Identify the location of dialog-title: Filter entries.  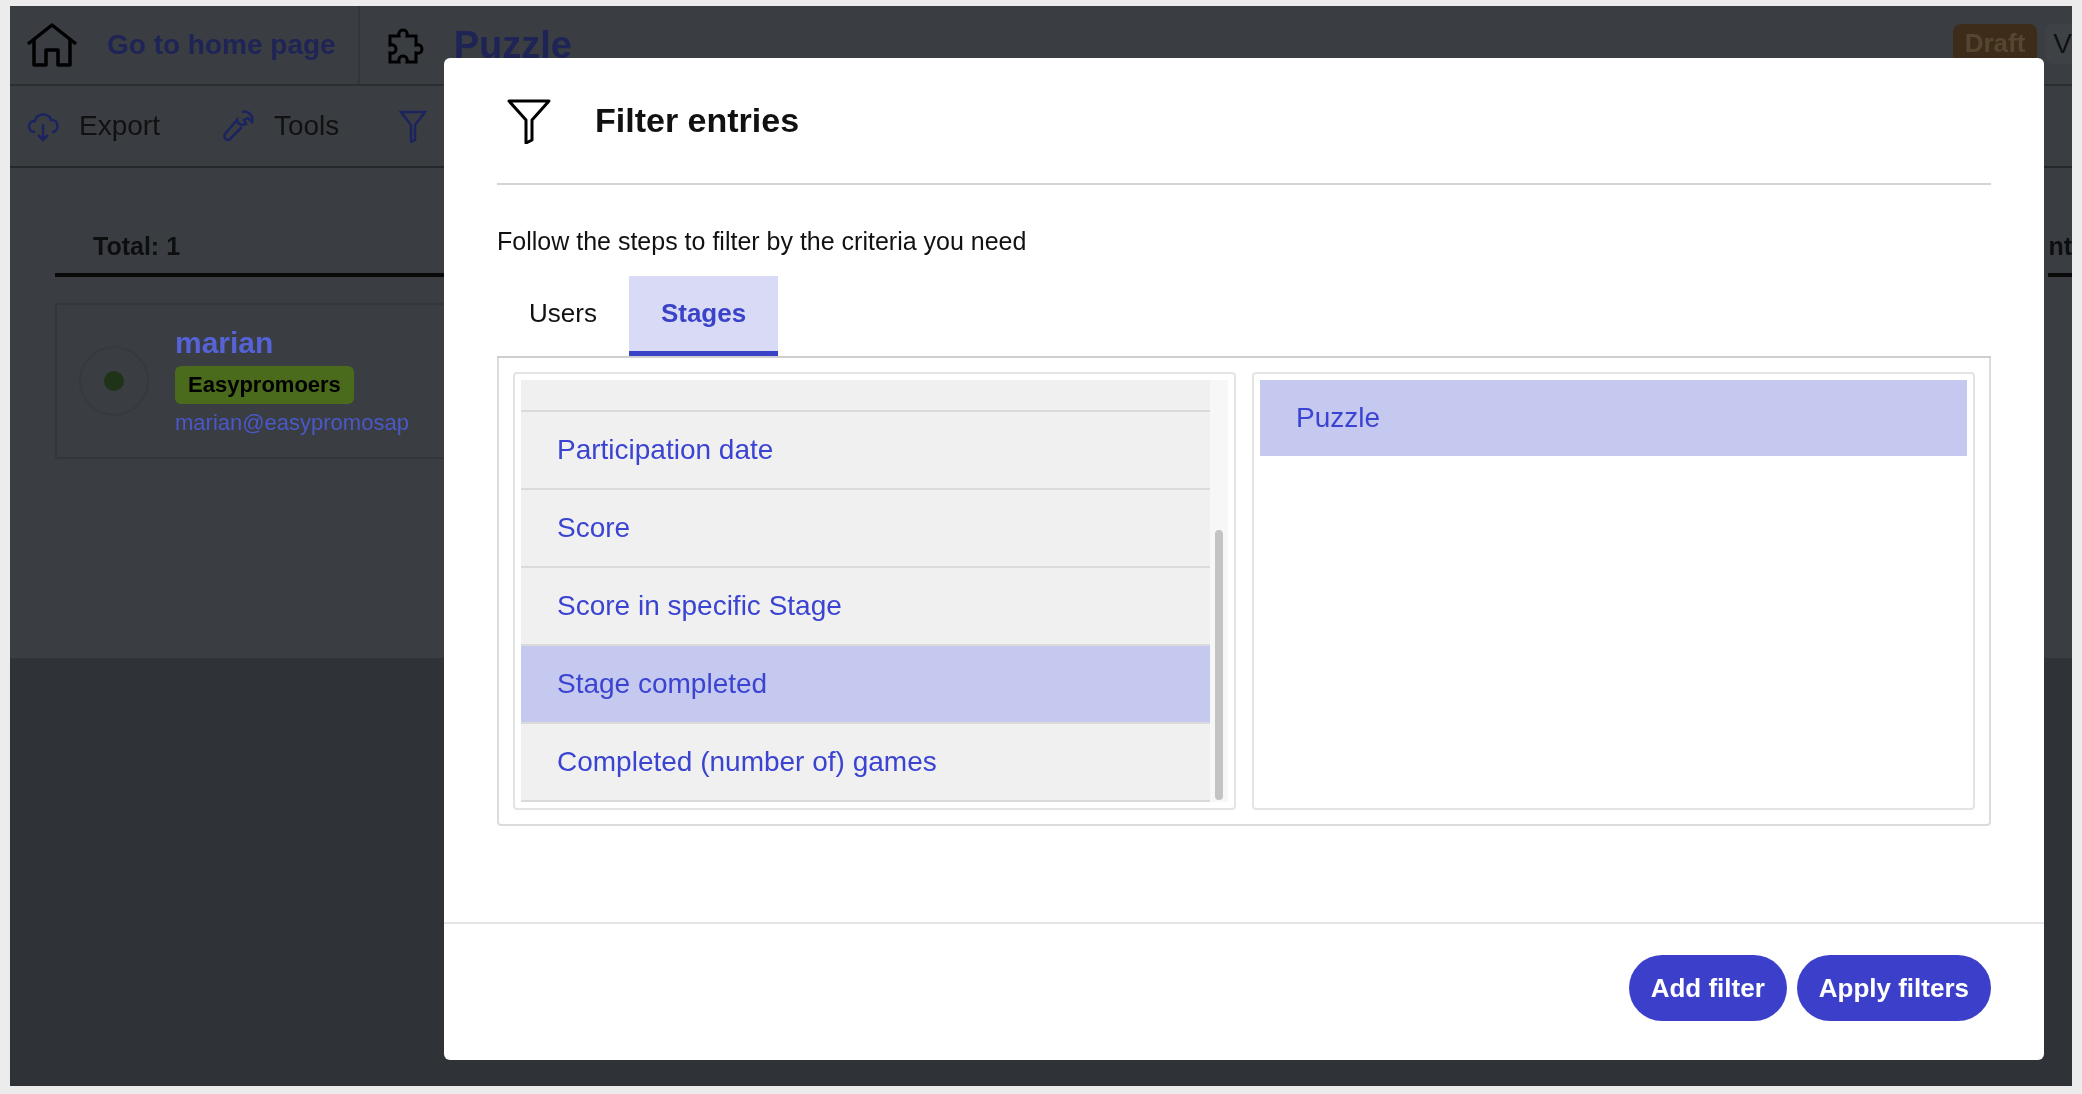
(697, 120).